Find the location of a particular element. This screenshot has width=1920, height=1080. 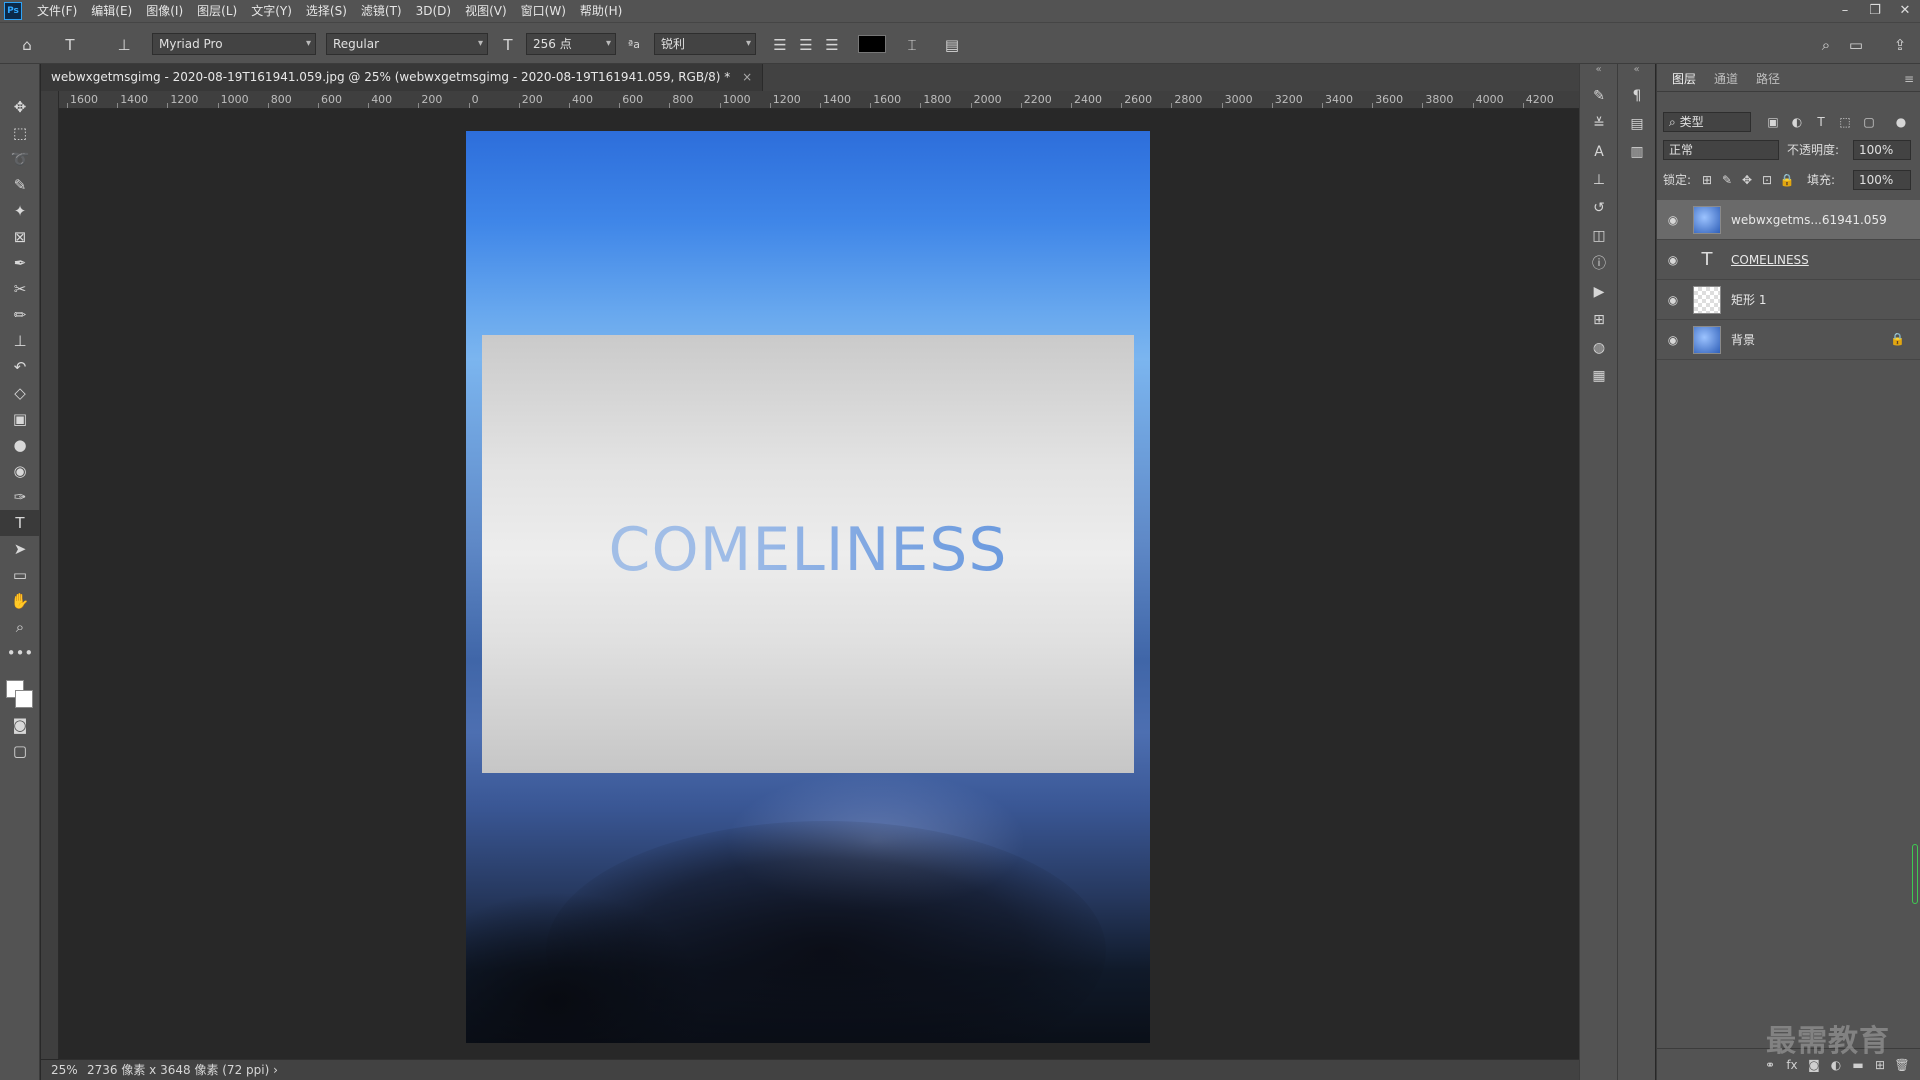

lock-all-icon: 🔒 is located at coordinates (1787, 180).